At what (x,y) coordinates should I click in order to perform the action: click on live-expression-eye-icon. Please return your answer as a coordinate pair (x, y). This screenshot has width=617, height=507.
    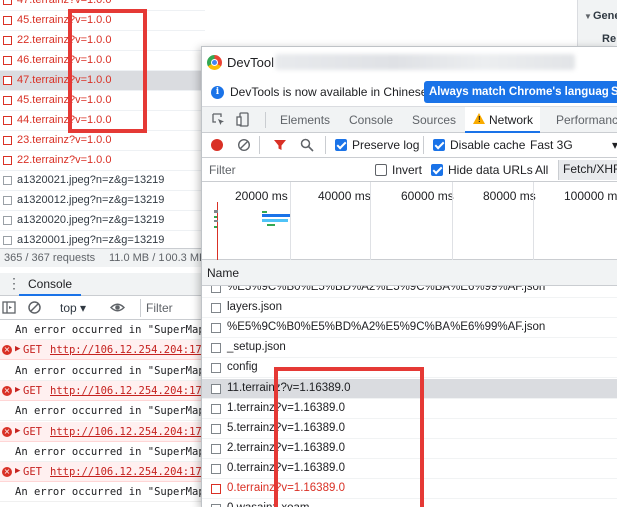
    Looking at the image, I should click on (117, 307).